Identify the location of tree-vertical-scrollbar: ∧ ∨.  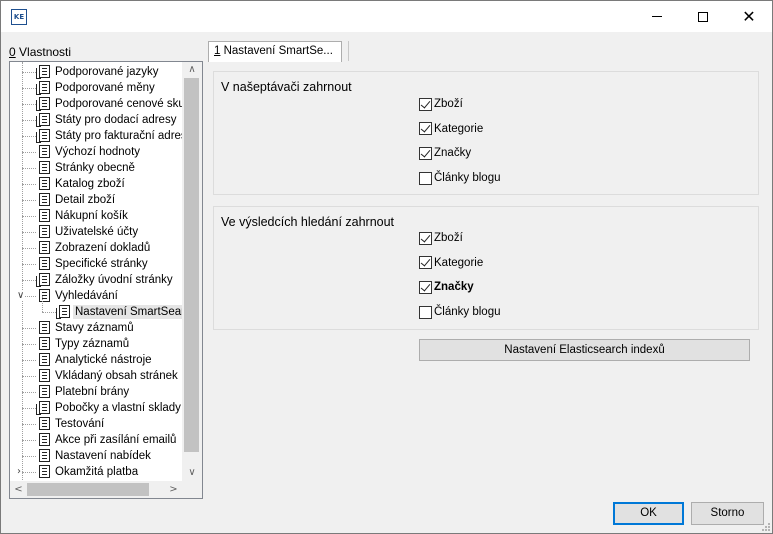
(192, 271).